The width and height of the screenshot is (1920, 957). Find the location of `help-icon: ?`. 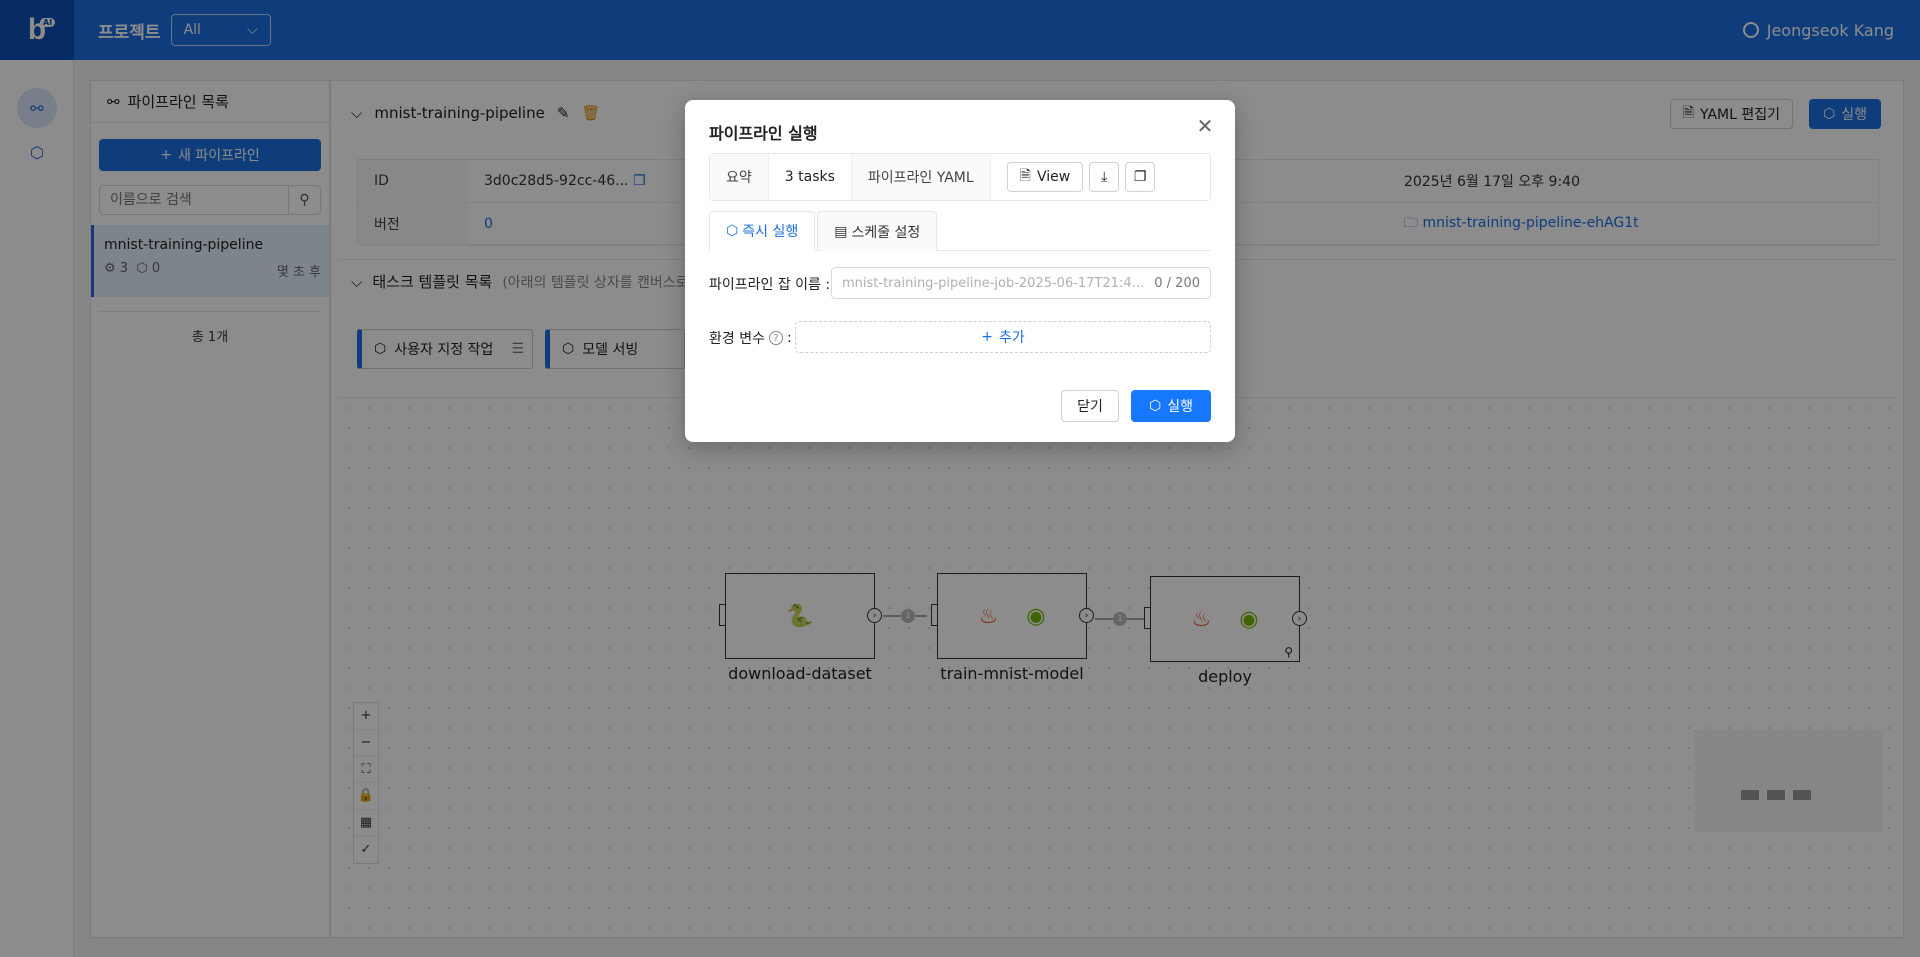

help-icon: ? is located at coordinates (775, 338).